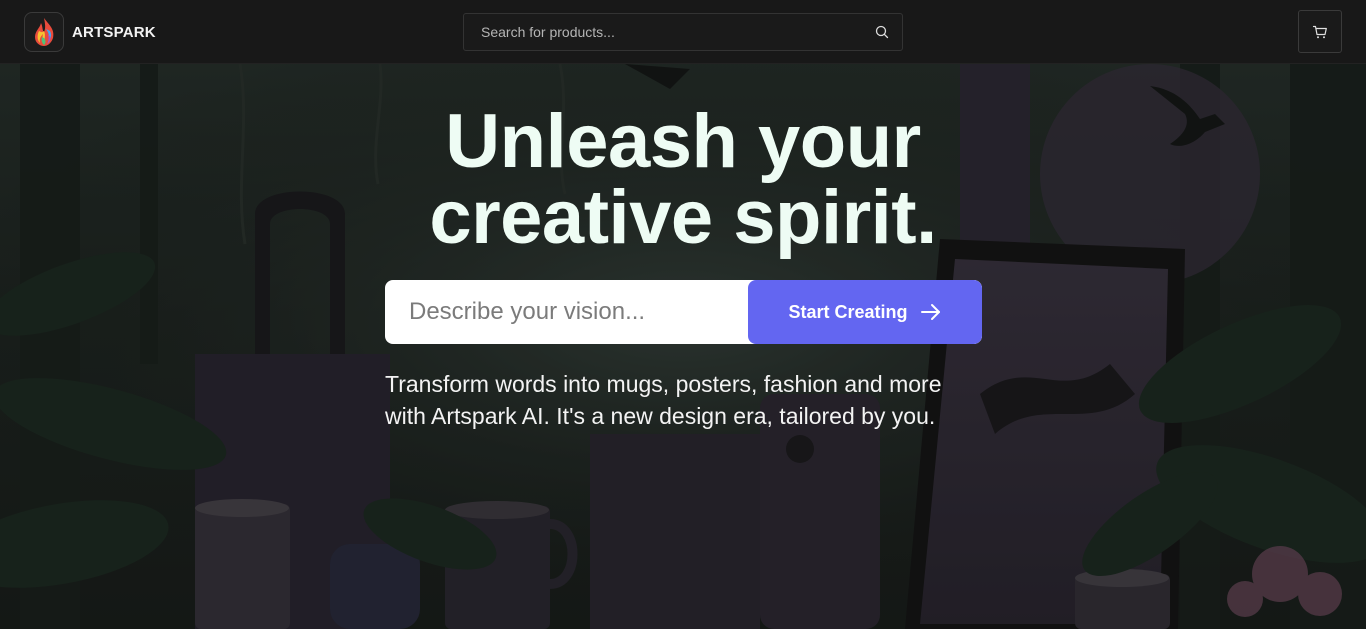  What do you see at coordinates (664, 32) in the screenshot?
I see `search-input` at bounding box center [664, 32].